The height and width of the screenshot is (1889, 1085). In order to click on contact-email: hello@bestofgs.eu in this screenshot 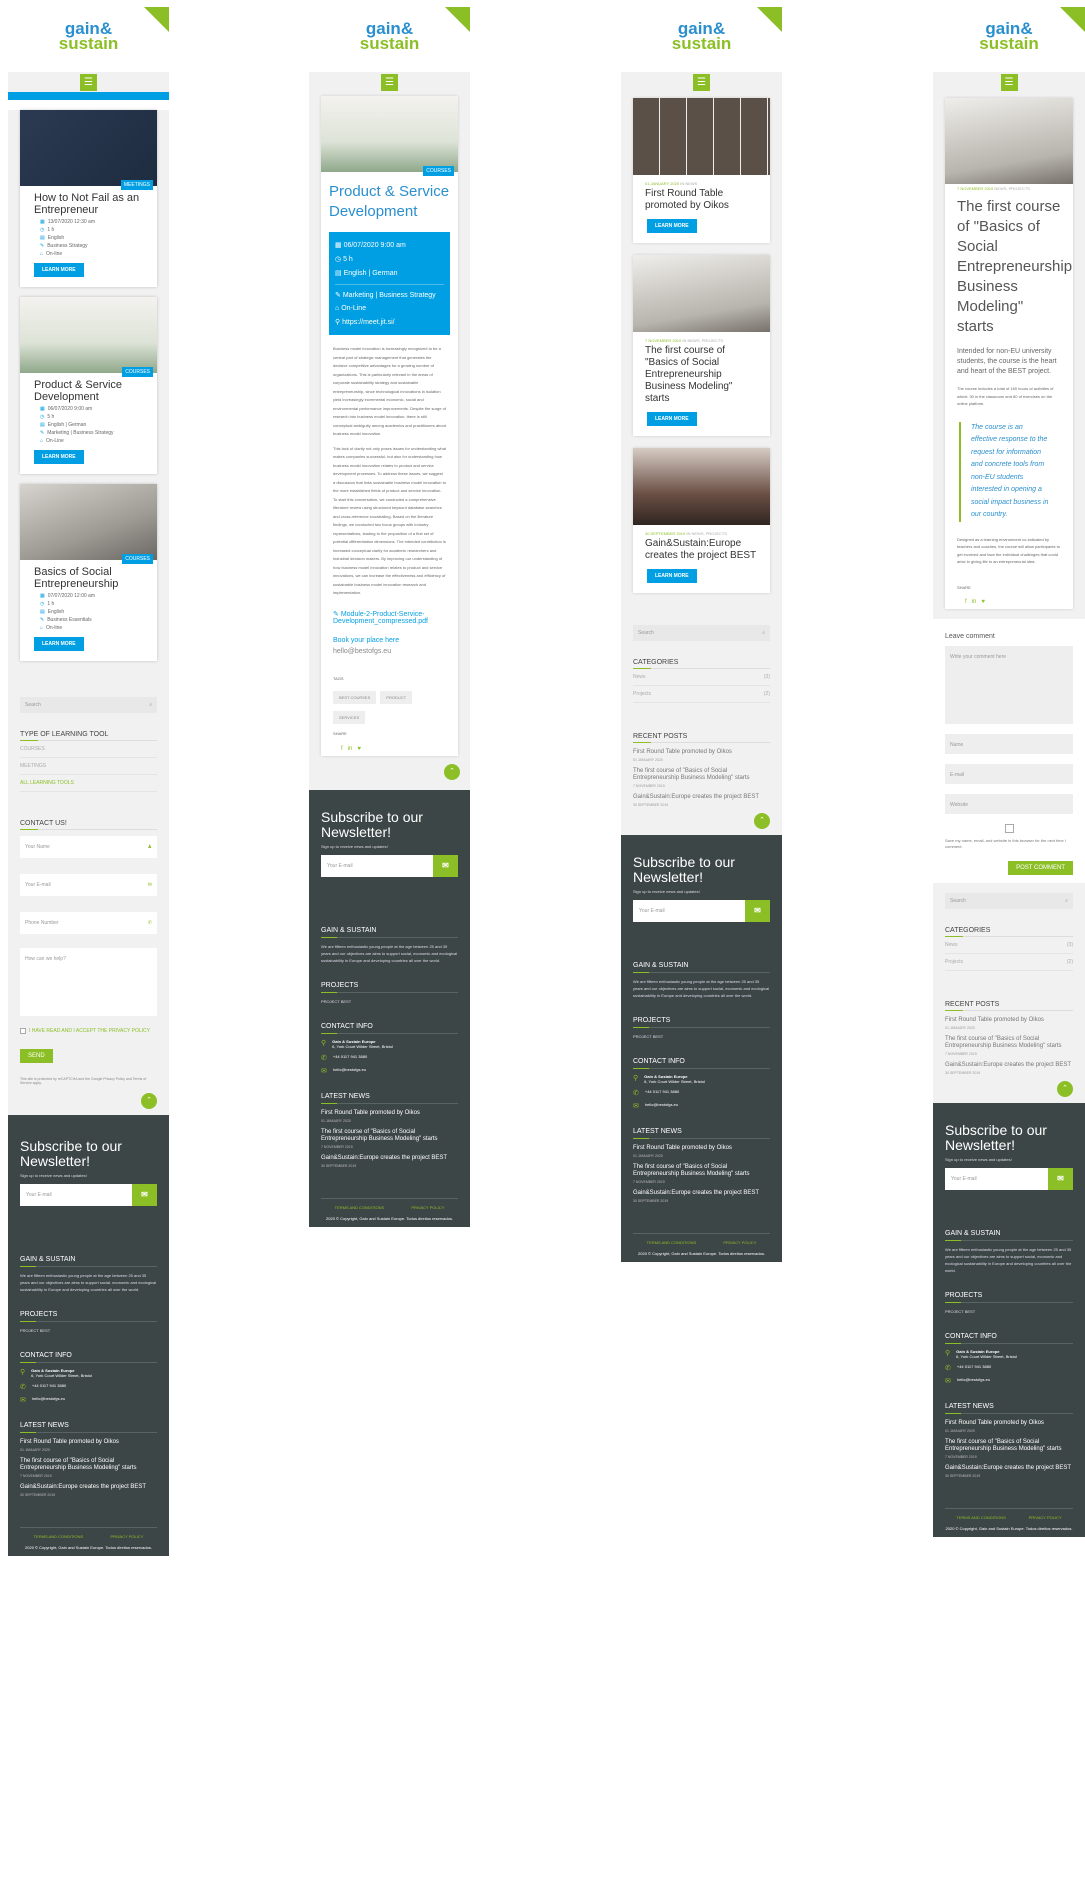, I will do `click(389, 651)`.